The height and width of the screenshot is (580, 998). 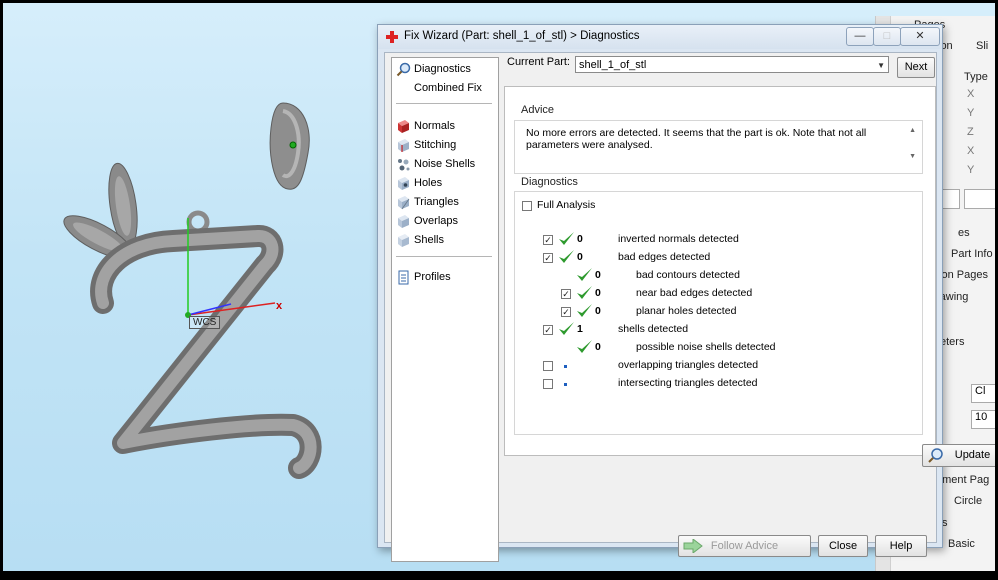 I want to click on side-field-10: 10, so click(x=983, y=419).